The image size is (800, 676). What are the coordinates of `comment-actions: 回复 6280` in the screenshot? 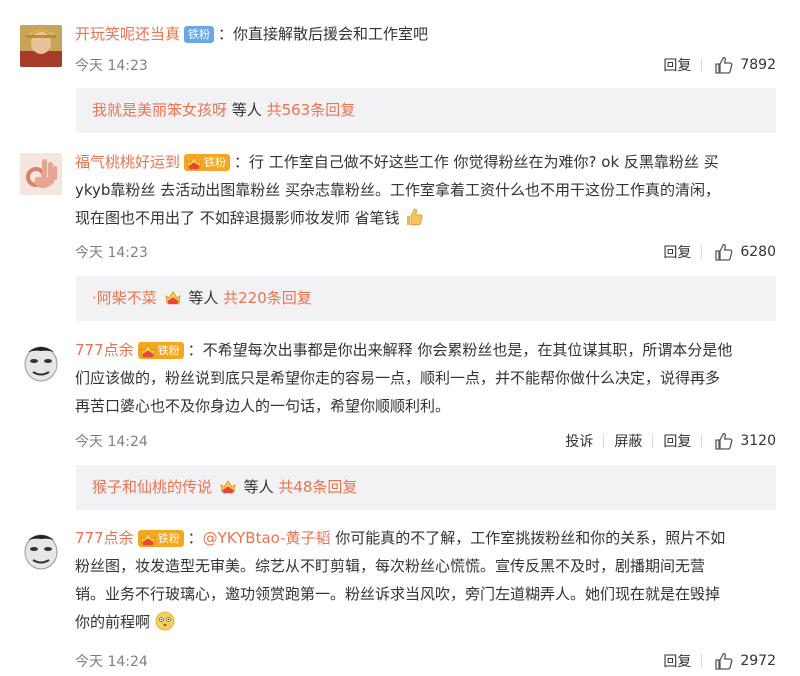 It's located at (714, 252).